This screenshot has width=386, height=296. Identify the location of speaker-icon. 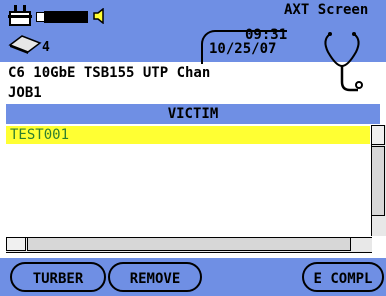
(100, 16).